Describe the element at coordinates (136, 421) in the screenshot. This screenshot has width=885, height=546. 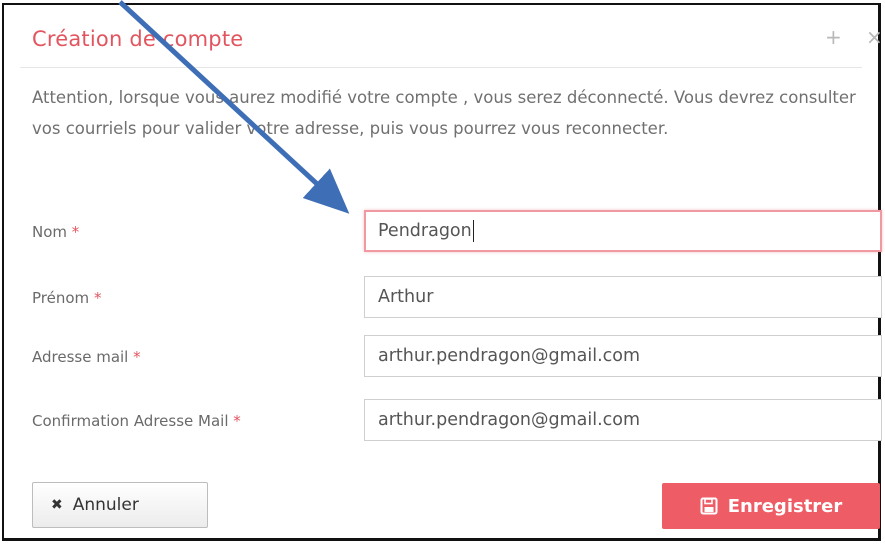
I see `email-confirm-label: Confirmation Adresse Mail *` at that location.